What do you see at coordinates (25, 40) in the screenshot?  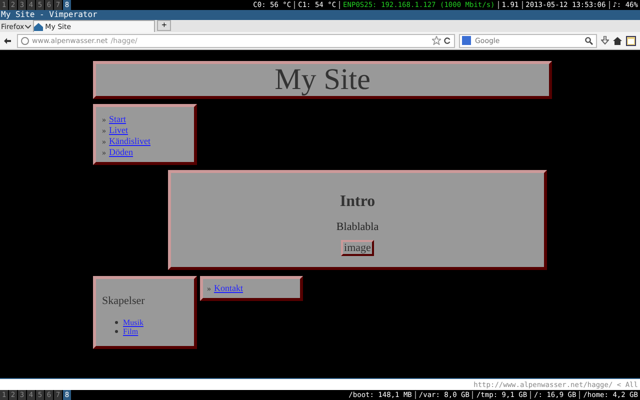 I see `globe-icon` at bounding box center [25, 40].